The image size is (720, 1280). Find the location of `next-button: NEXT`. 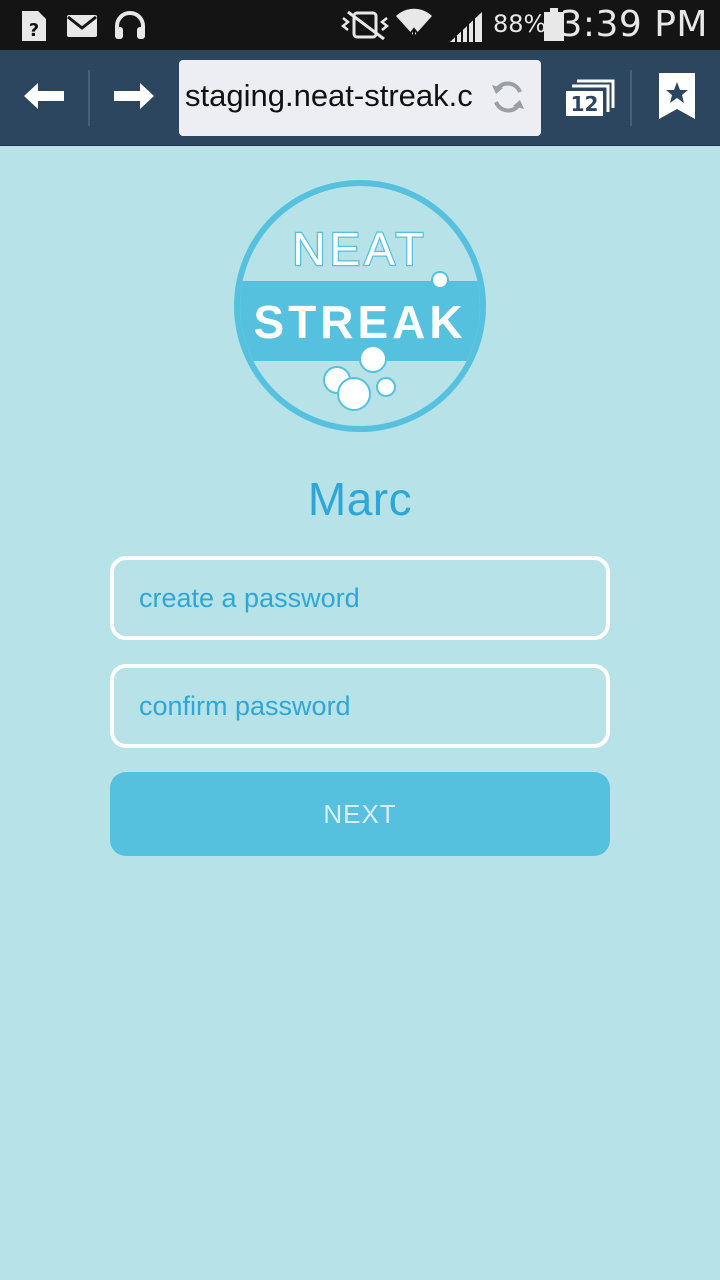

next-button: NEXT is located at coordinates (360, 814).